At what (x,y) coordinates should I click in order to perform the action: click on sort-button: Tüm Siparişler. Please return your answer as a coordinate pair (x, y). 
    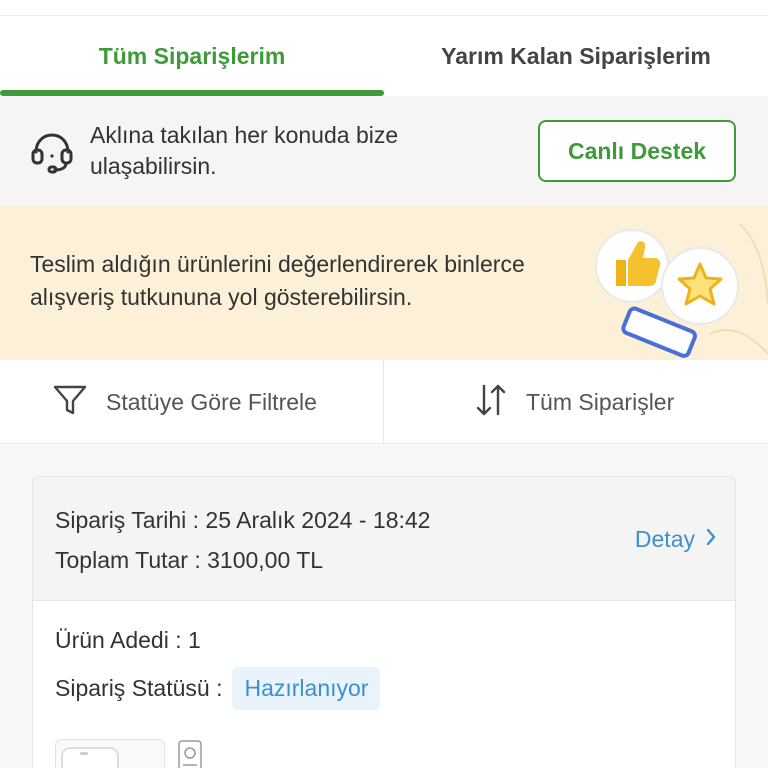
    Looking at the image, I should click on (576, 402).